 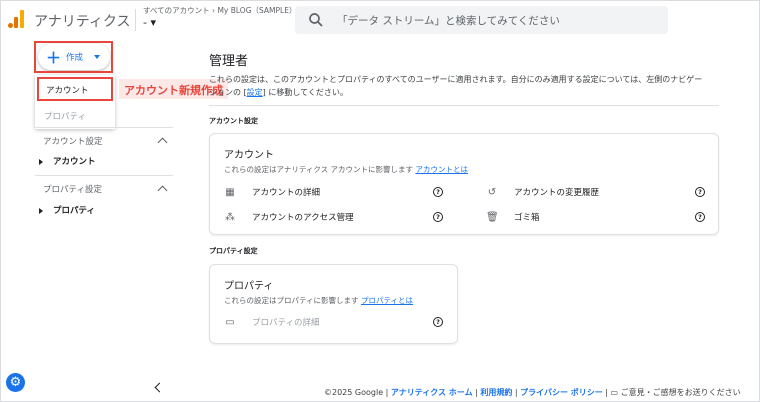 I want to click on account-selector: - ▾, so click(x=149, y=22).